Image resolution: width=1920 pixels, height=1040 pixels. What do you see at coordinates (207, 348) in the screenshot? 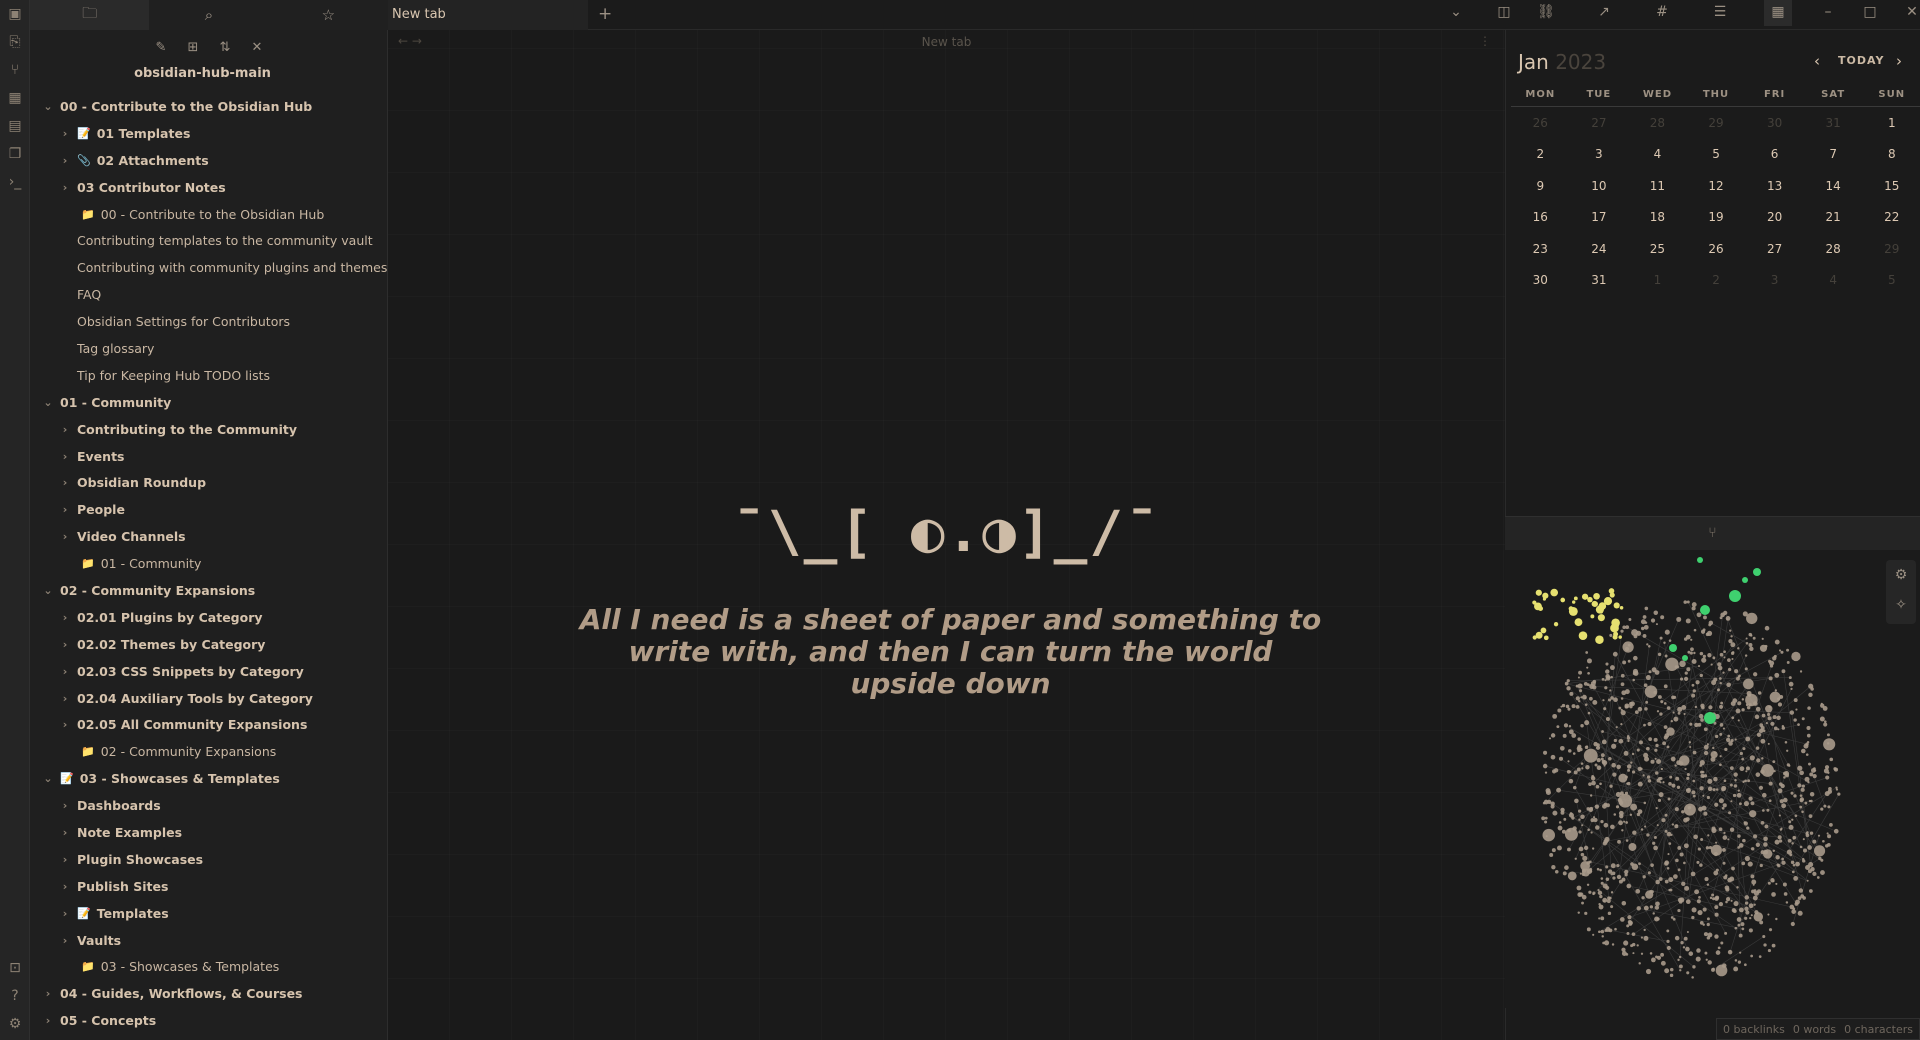
I see `tree-note: Tag glossary` at bounding box center [207, 348].